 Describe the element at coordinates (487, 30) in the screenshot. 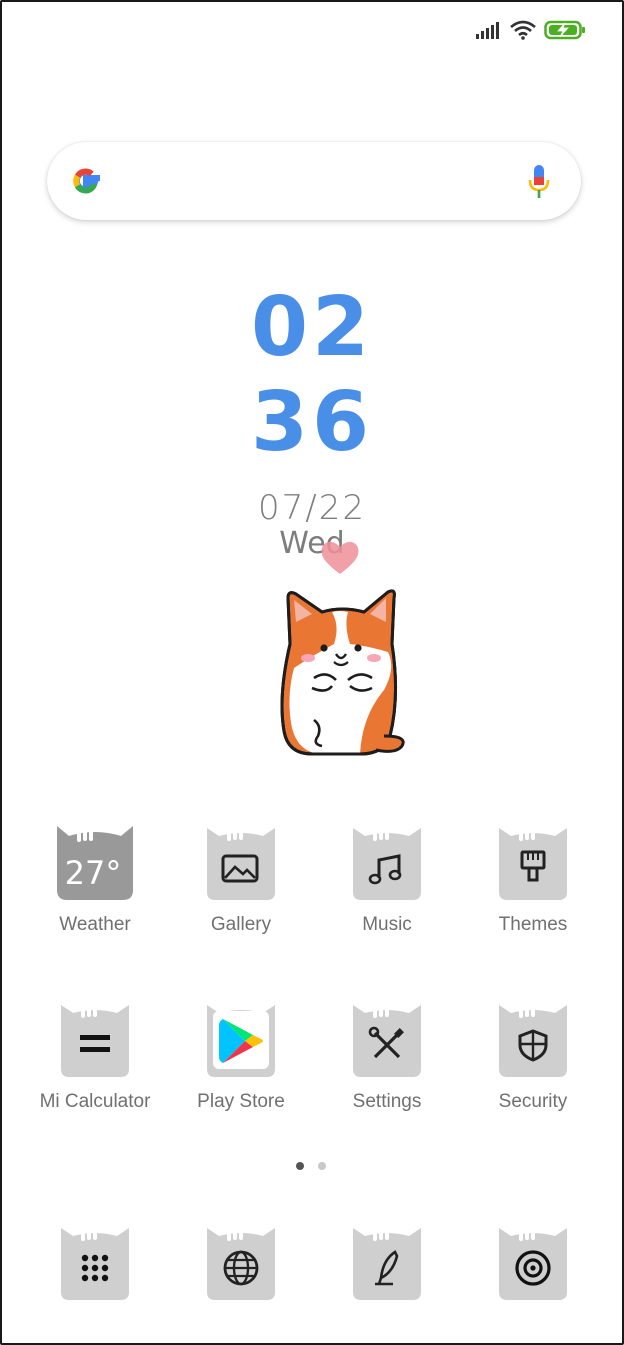

I see `signal-icon` at that location.